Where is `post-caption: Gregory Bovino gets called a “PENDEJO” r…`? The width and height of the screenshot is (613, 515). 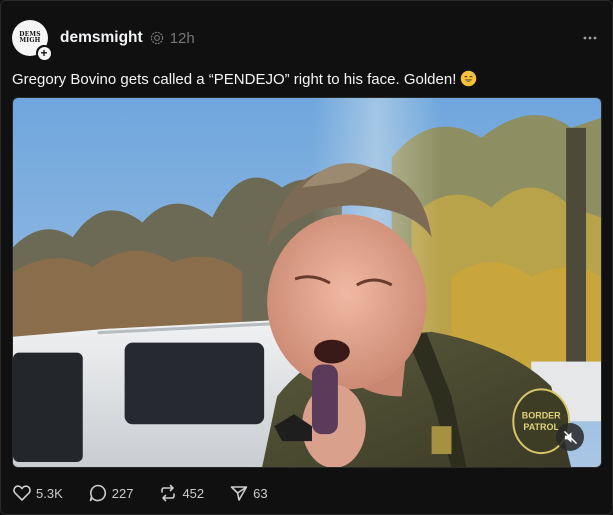
post-caption: Gregory Bovino gets called a “PENDEJO” r… is located at coordinates (306, 79).